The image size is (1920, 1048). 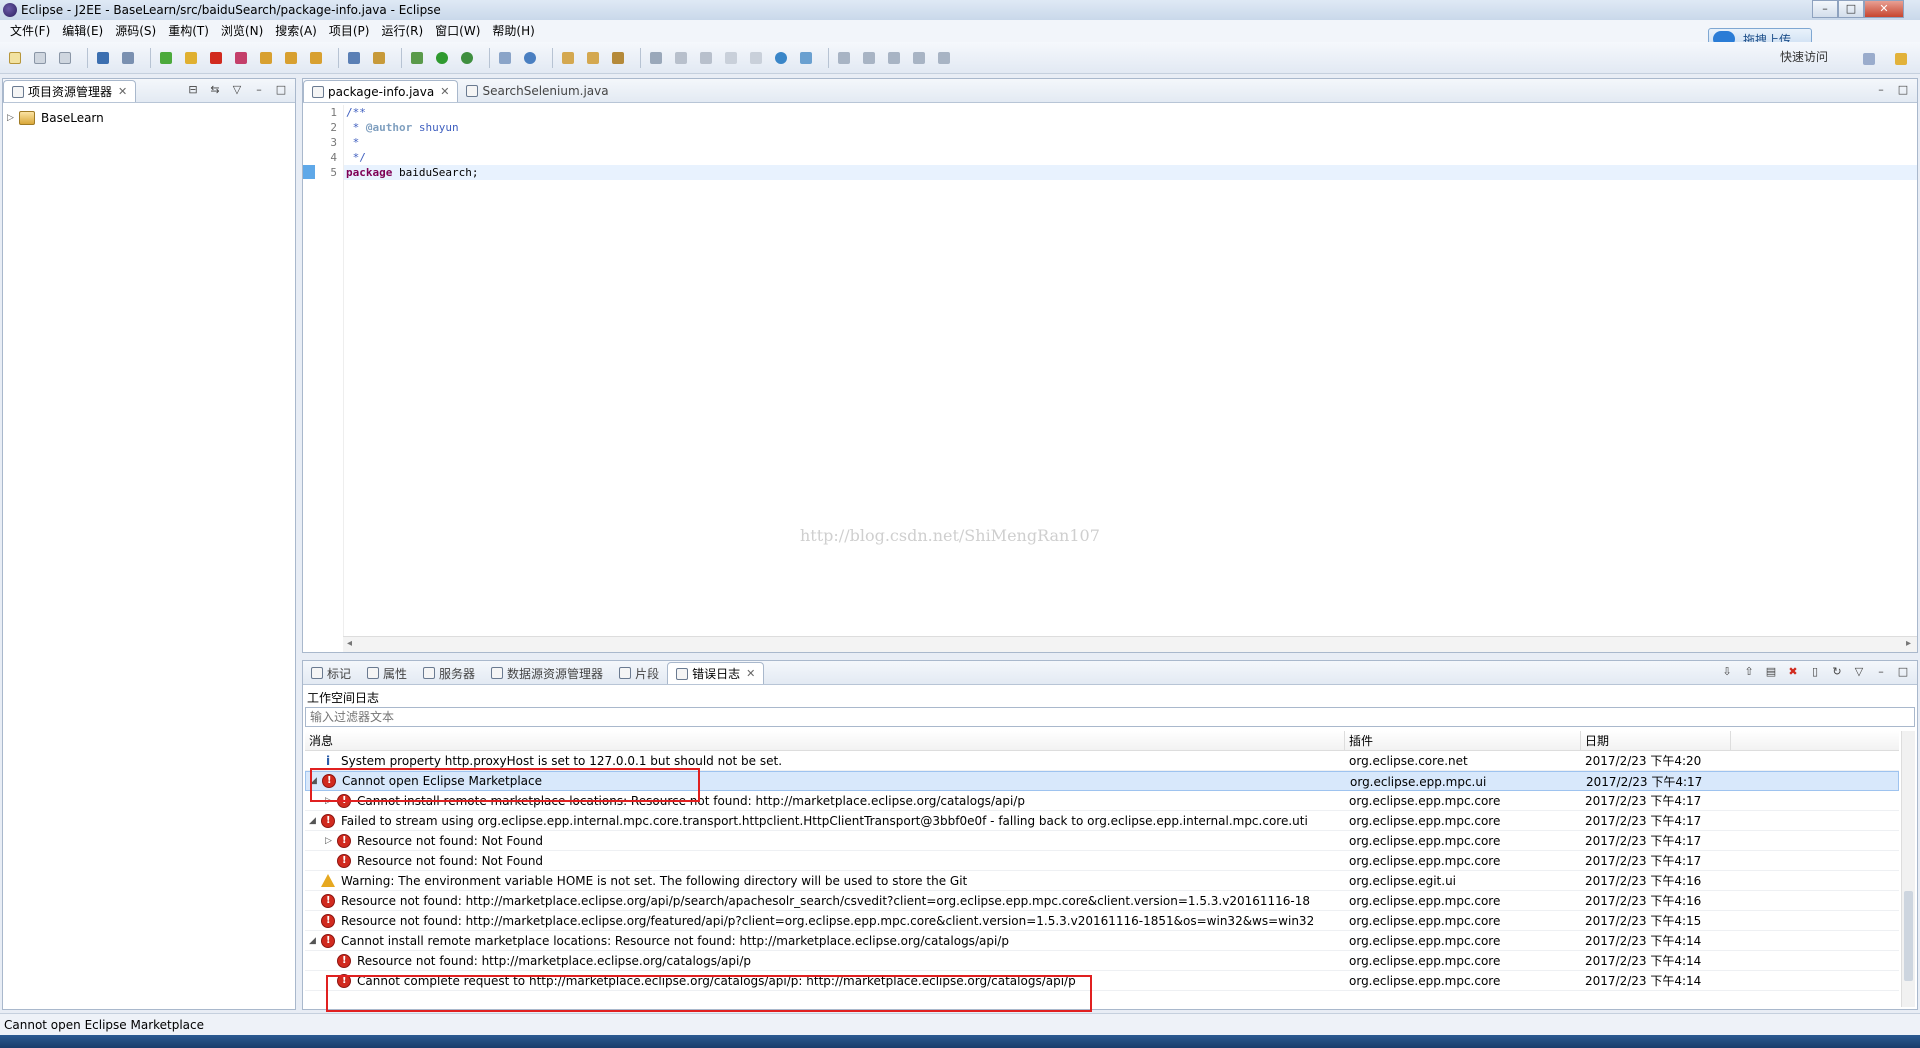 I want to click on menu-item: 运行(R), so click(x=402, y=31).